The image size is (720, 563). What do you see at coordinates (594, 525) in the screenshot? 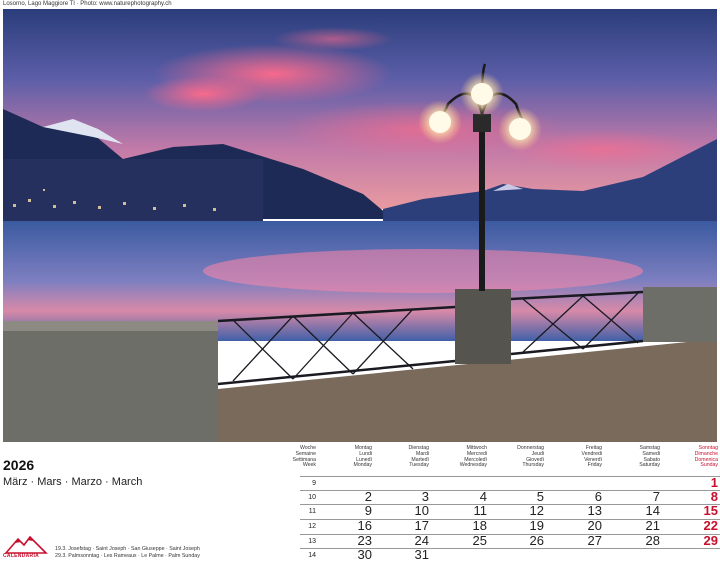
I see `day-date: 20` at bounding box center [594, 525].